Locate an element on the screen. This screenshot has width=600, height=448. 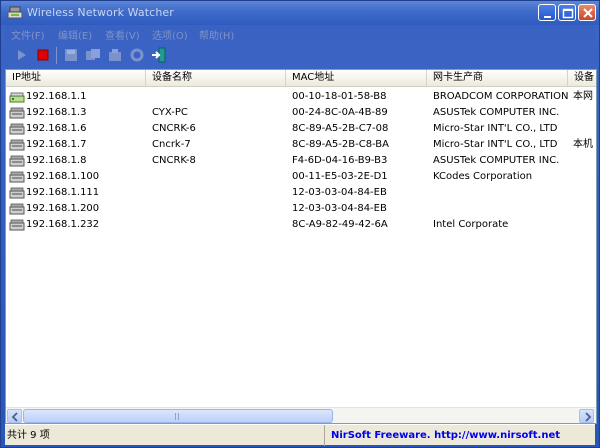
column-mac-address: MAC地址 is located at coordinates (356, 78).